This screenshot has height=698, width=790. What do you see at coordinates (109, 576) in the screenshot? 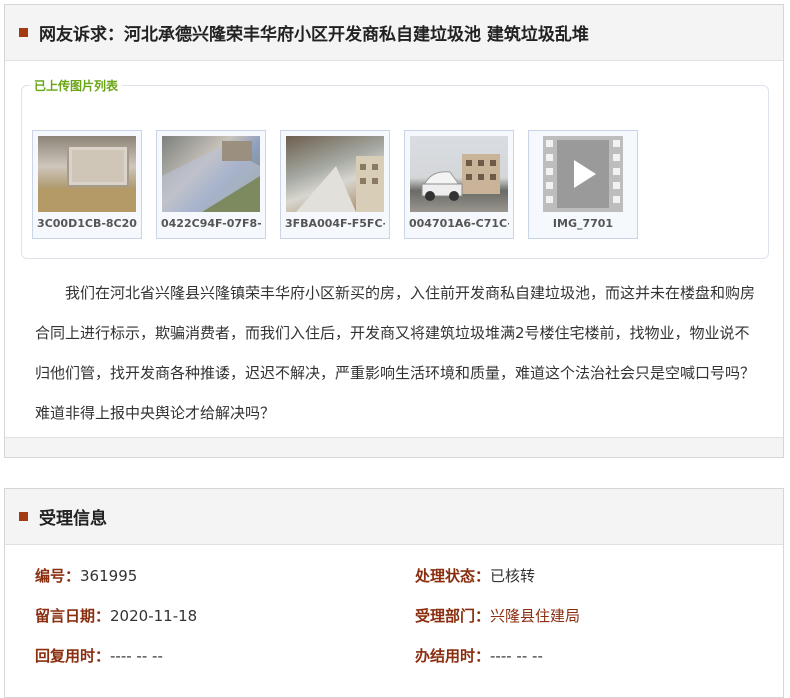
I see `record-id-value: 361995` at bounding box center [109, 576].